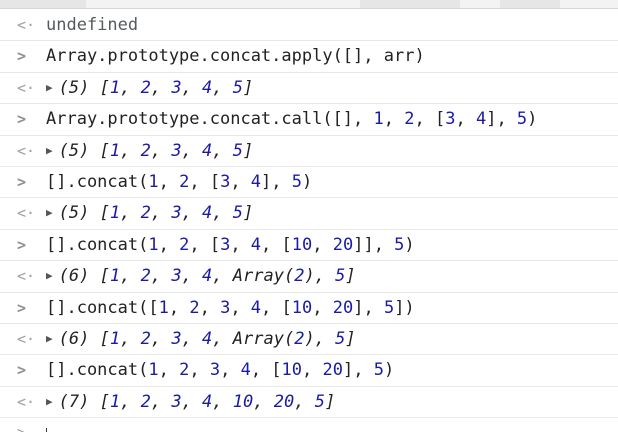 The width and height of the screenshot is (618, 432). What do you see at coordinates (320, 276) in the screenshot?
I see `code-token: ),` at bounding box center [320, 276].